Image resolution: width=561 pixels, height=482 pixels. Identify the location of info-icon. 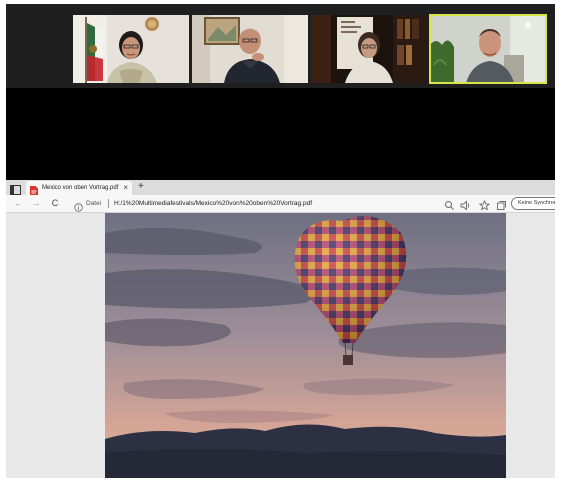
(78, 205).